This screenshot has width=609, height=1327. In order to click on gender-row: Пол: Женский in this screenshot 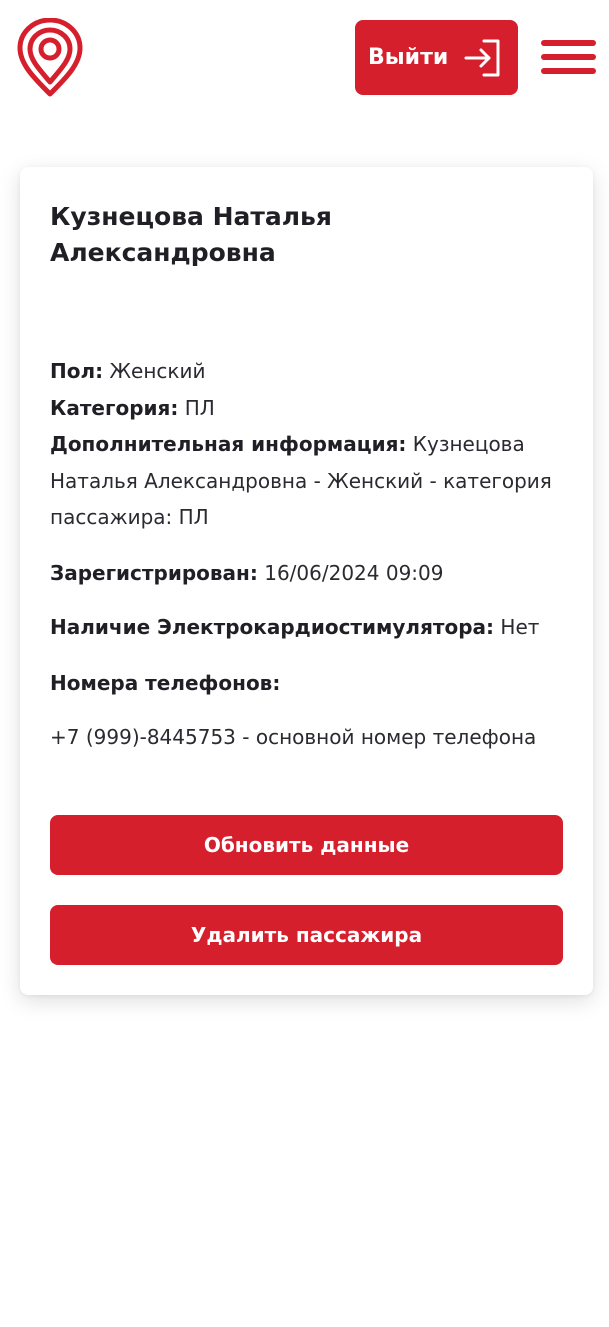, I will do `click(310, 371)`.